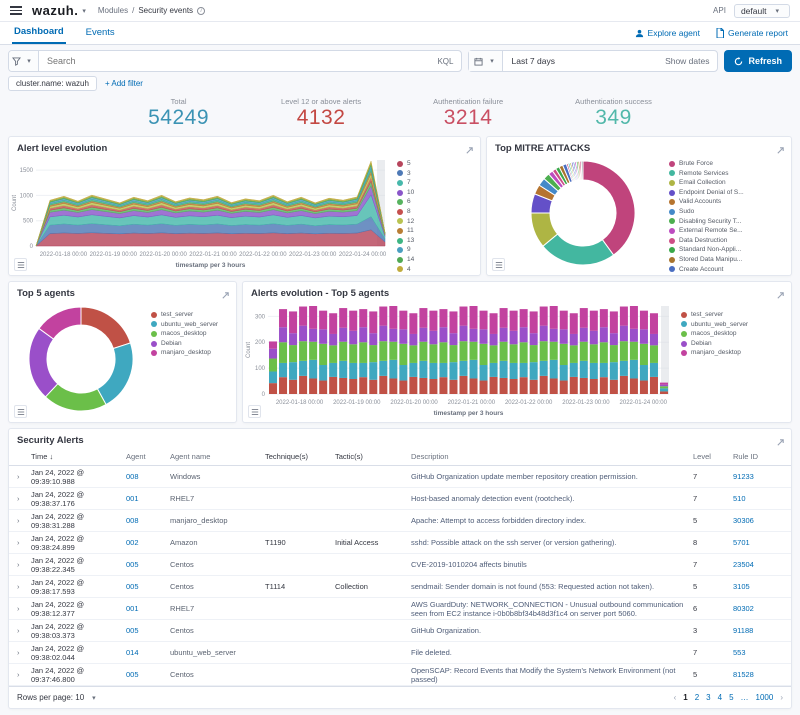 Image resolution: width=800 pixels, height=715 pixels. Describe the element at coordinates (723, 241) in the screenshot. I see `legend-item: Data Destruction` at that location.